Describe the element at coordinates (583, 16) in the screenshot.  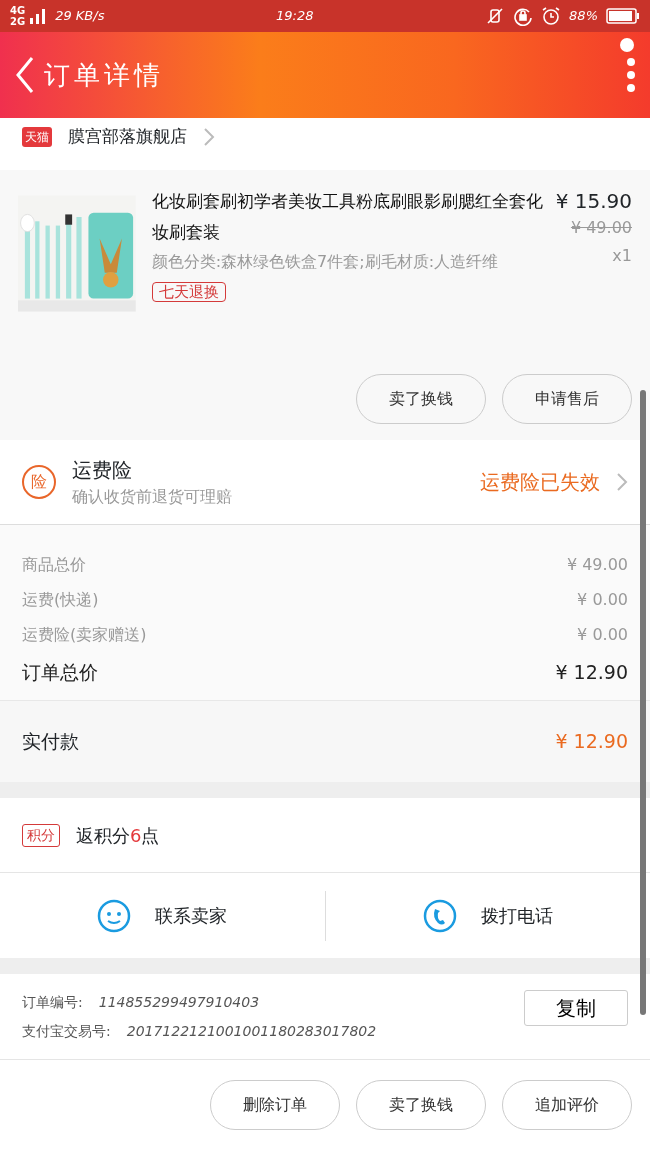
I see `battery-percentage: 88%` at that location.